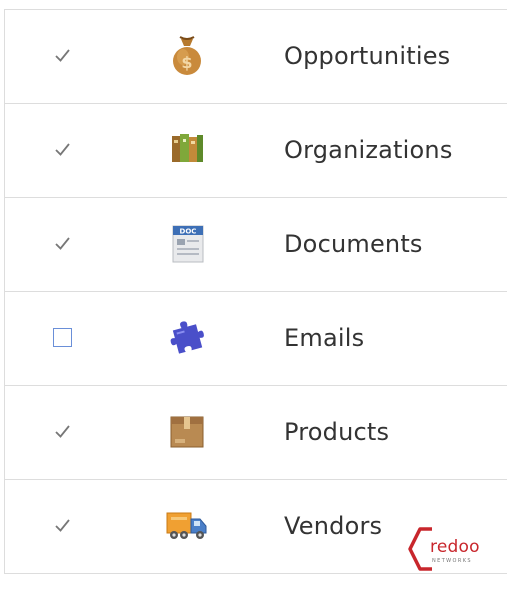  What do you see at coordinates (187, 431) in the screenshot?
I see `box-icon` at bounding box center [187, 431].